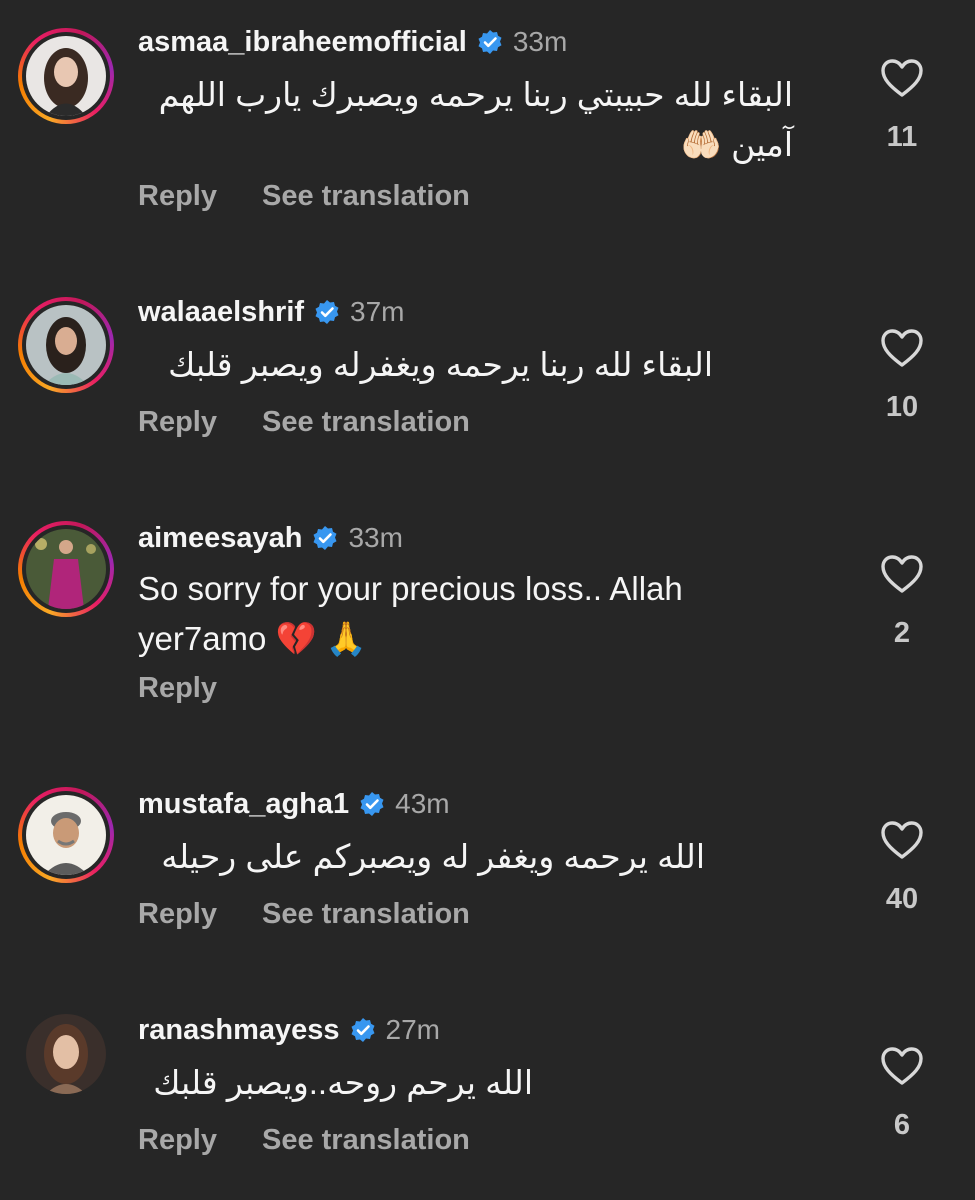 This screenshot has height=1200, width=975. Describe the element at coordinates (412, 1029) in the screenshot. I see `comment-time: 27m` at that location.